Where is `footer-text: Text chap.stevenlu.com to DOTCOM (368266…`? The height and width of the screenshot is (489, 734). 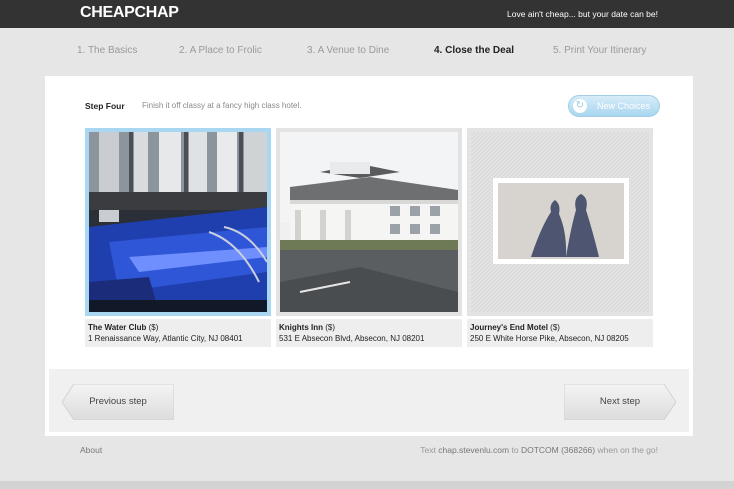 footer-text: Text chap.stevenlu.com to DOTCOM (368266… is located at coordinates (539, 450).